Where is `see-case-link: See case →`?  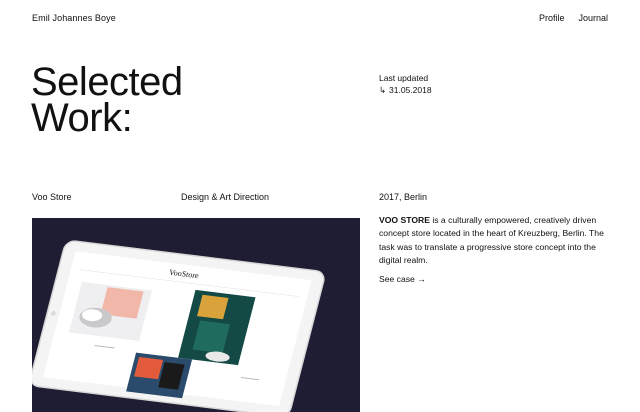 see-case-link: See case → is located at coordinates (402, 279).